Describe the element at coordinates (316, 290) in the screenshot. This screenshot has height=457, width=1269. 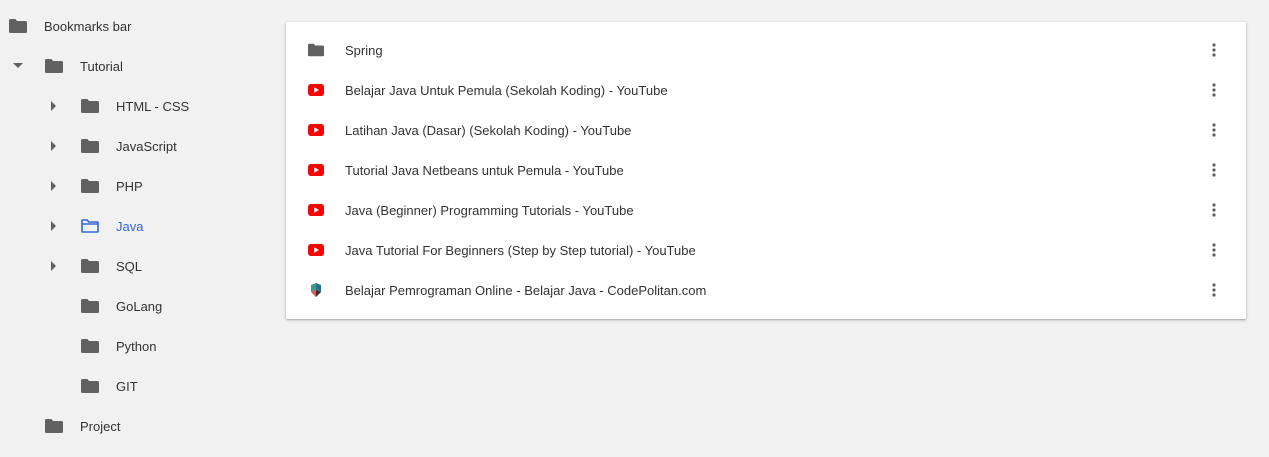
I see `codepolitan-icon` at that location.